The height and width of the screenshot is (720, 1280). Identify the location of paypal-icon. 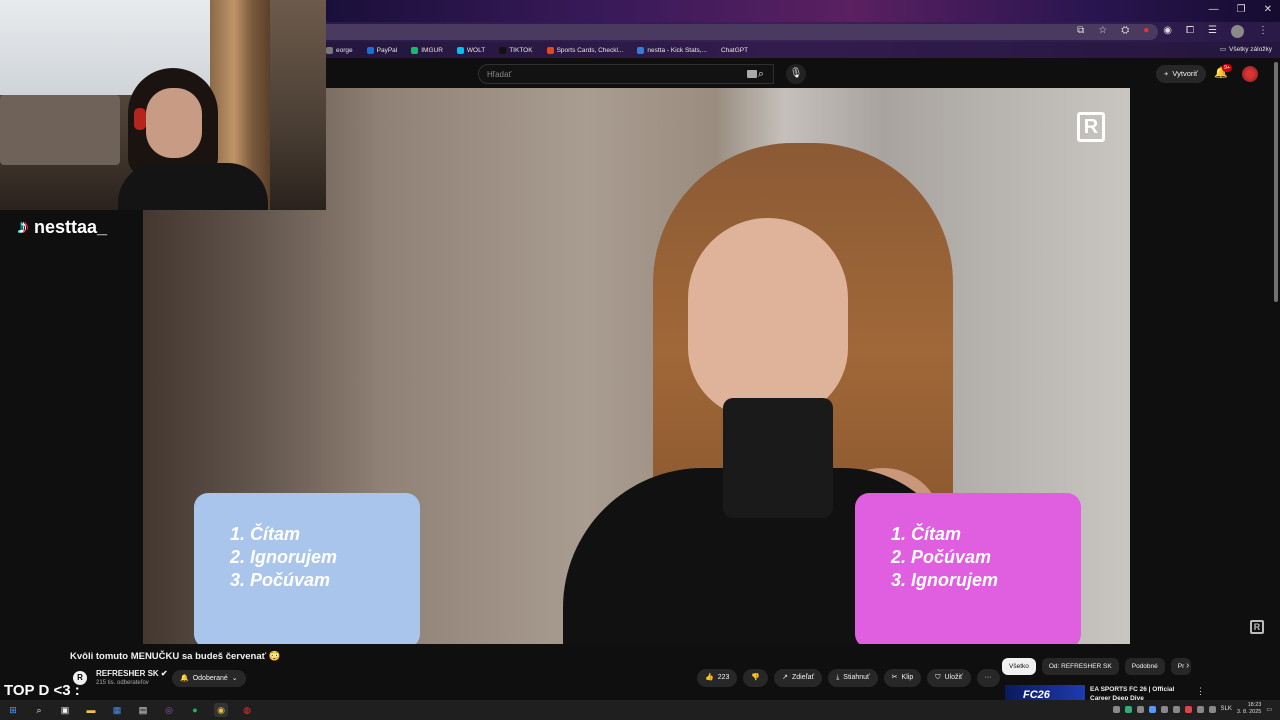
(370, 50).